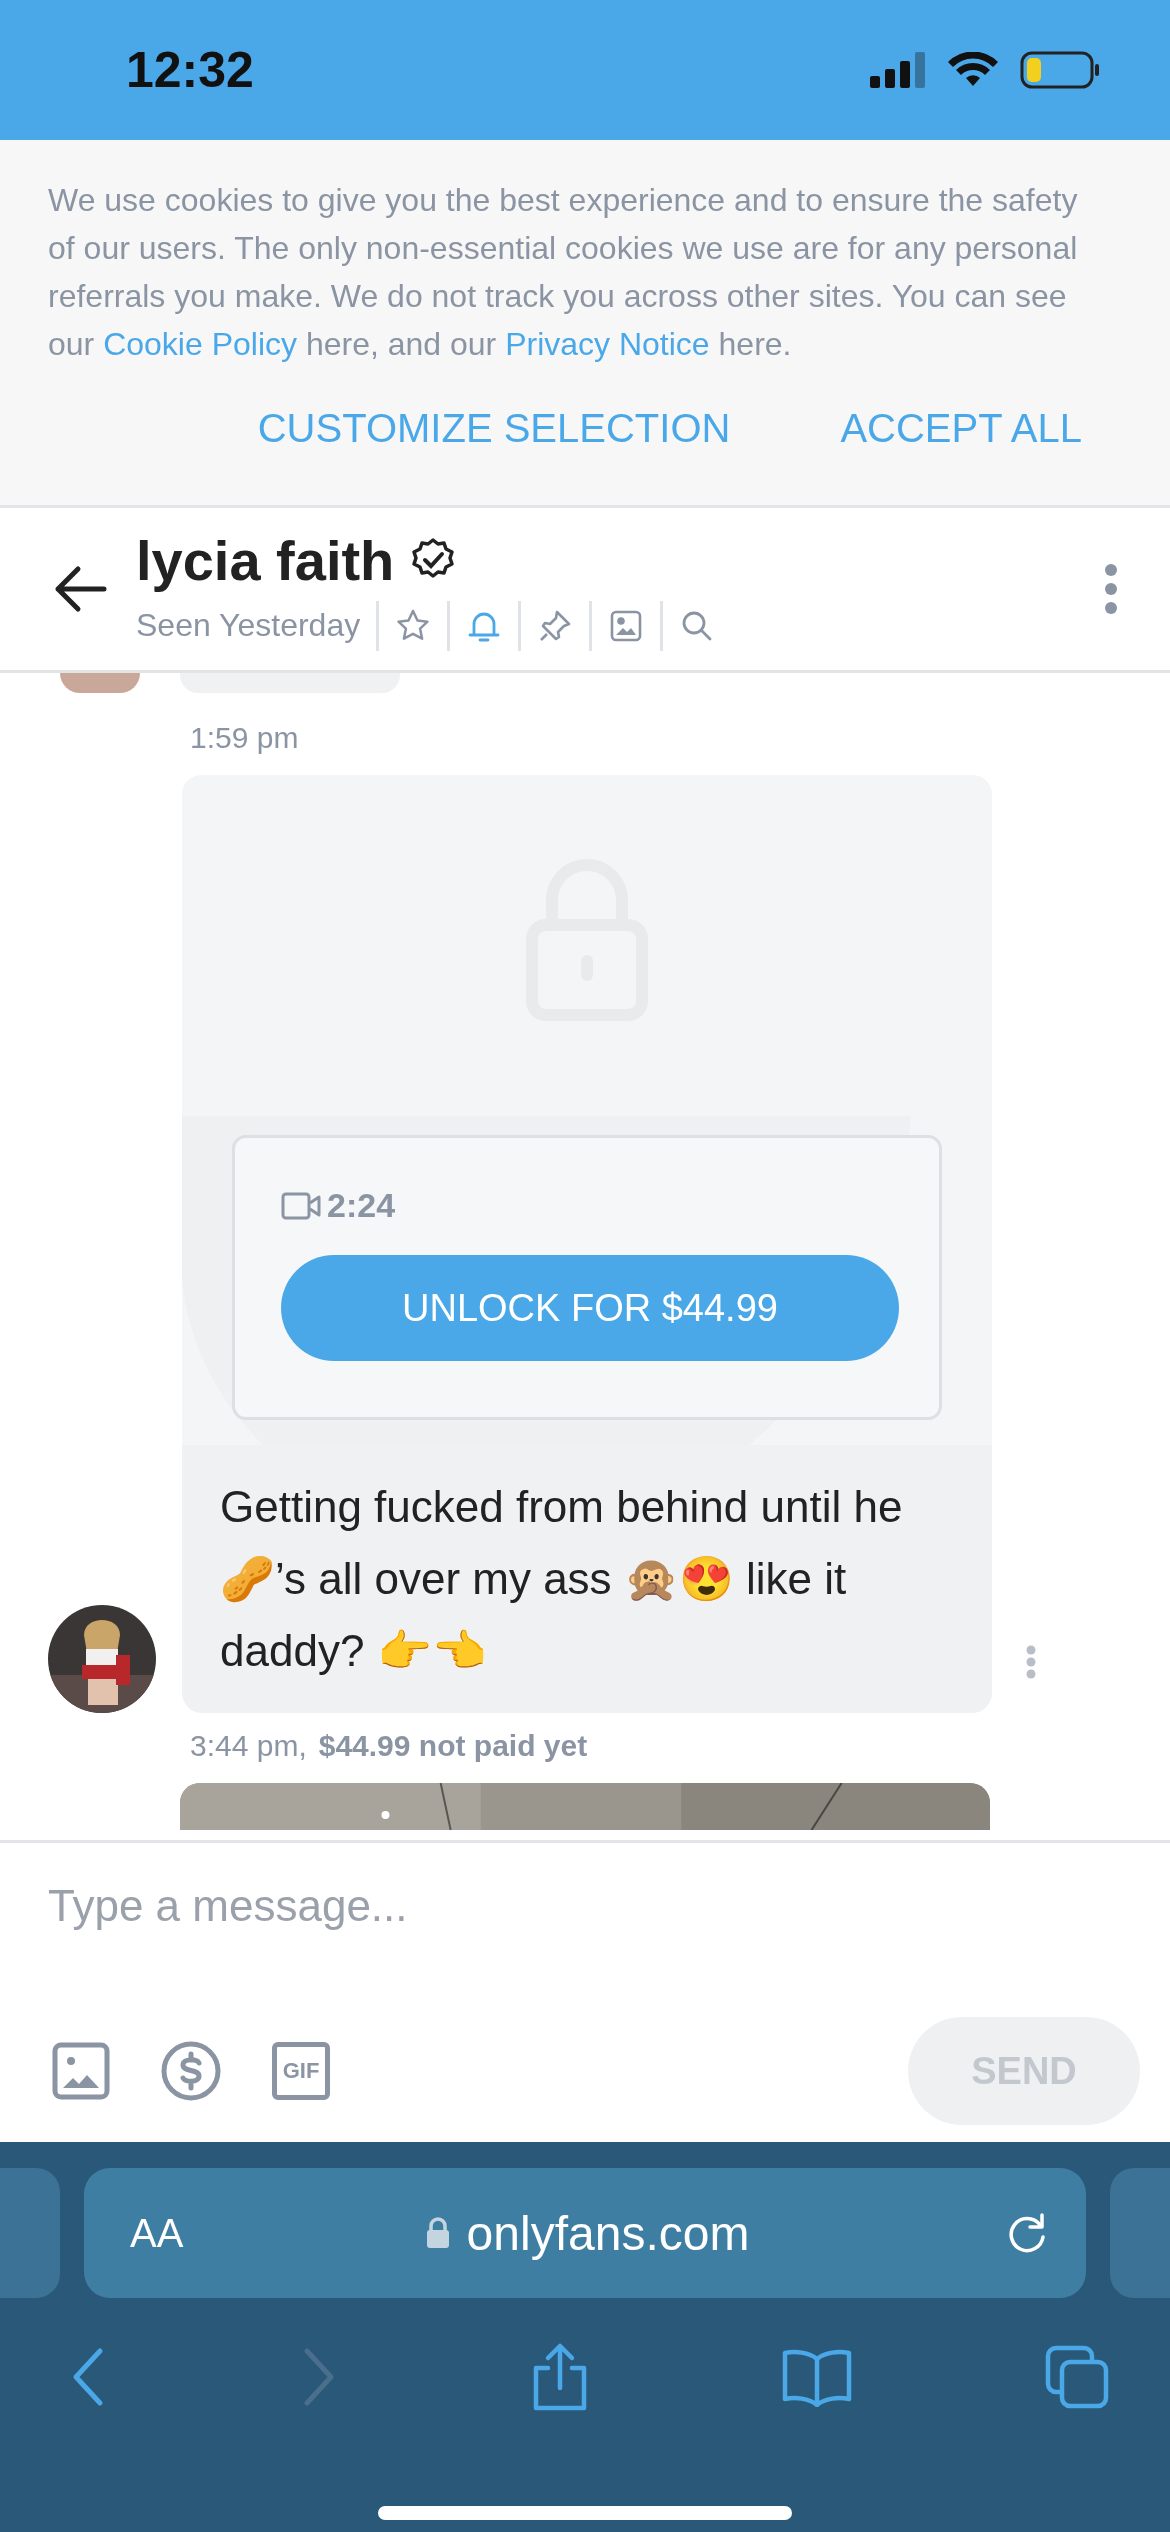 This screenshot has width=1170, height=2532. What do you see at coordinates (301, 2071) in the screenshot?
I see `gif-button: GIF` at bounding box center [301, 2071].